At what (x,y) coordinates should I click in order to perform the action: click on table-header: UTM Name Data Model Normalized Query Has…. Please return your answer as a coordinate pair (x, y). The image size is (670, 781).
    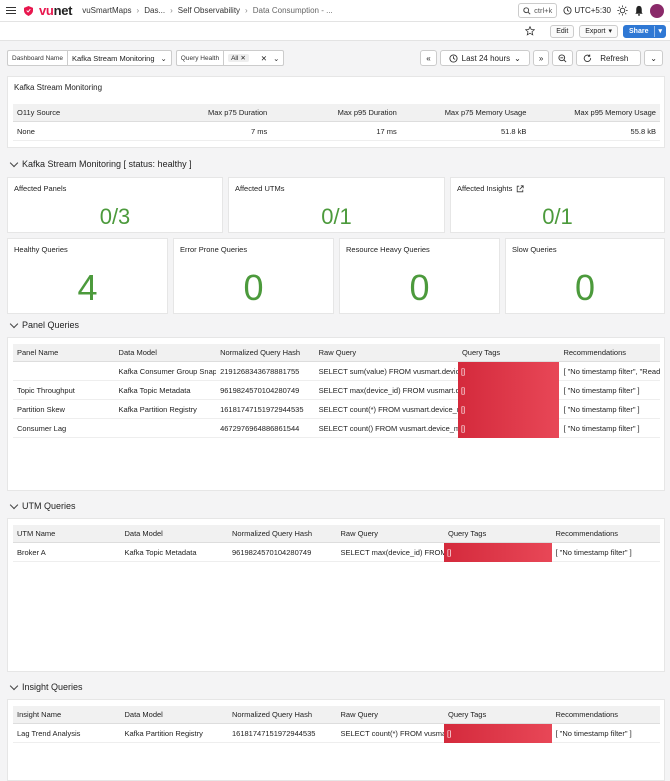
    Looking at the image, I should click on (336, 534).